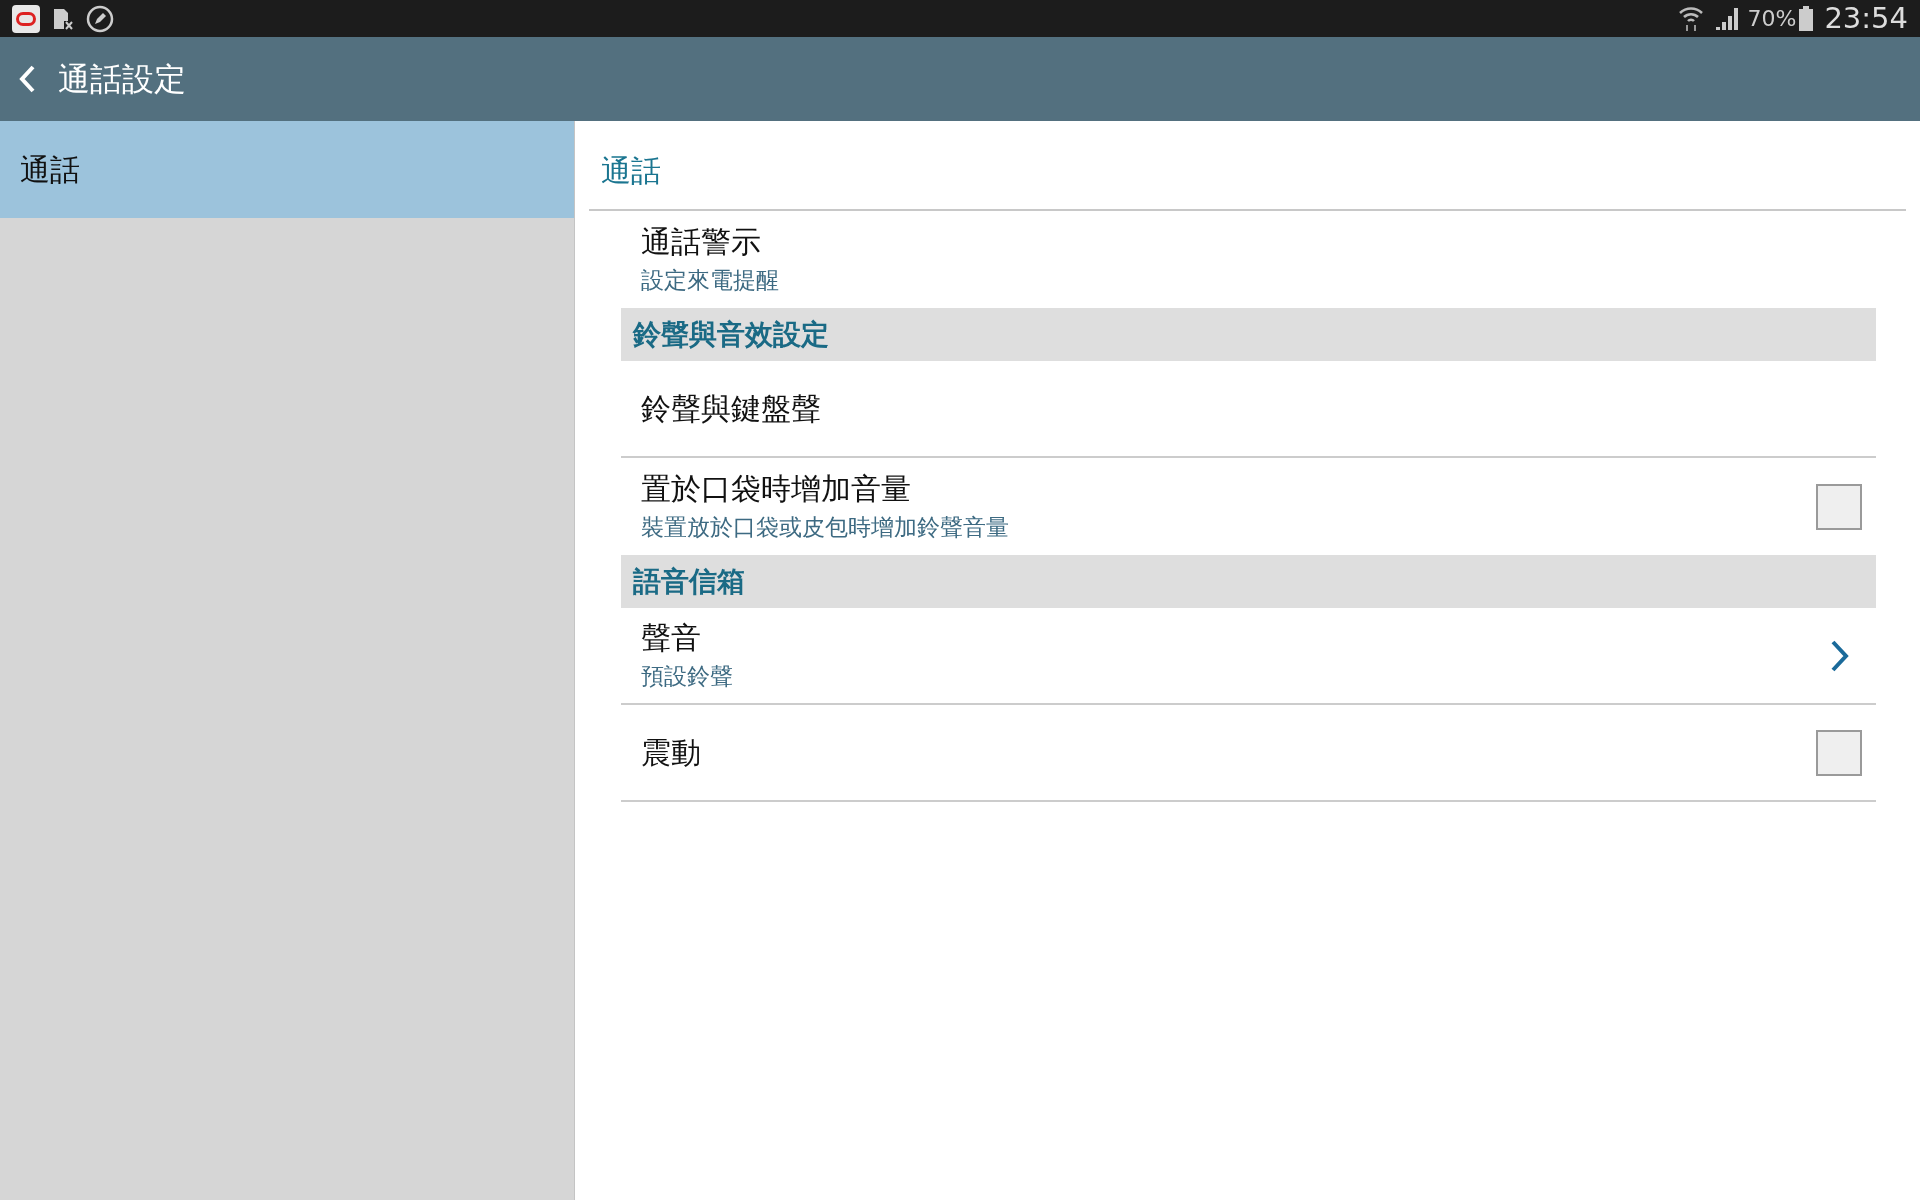 This screenshot has height=1200, width=1920. I want to click on item-title: 置於口袋時增加音量, so click(776, 488).